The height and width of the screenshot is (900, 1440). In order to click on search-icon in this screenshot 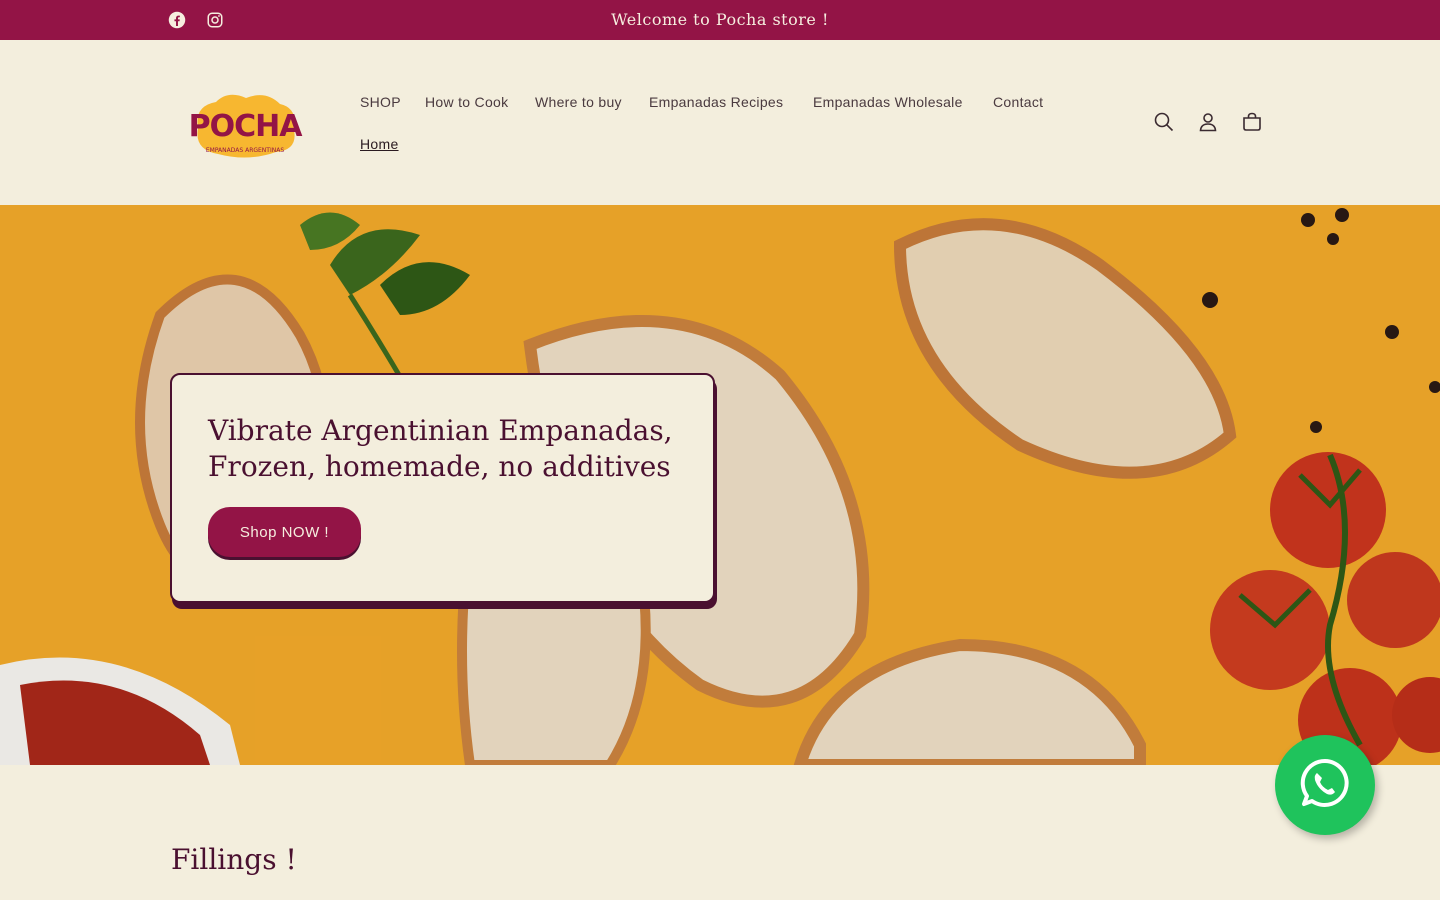, I will do `click(1164, 122)`.